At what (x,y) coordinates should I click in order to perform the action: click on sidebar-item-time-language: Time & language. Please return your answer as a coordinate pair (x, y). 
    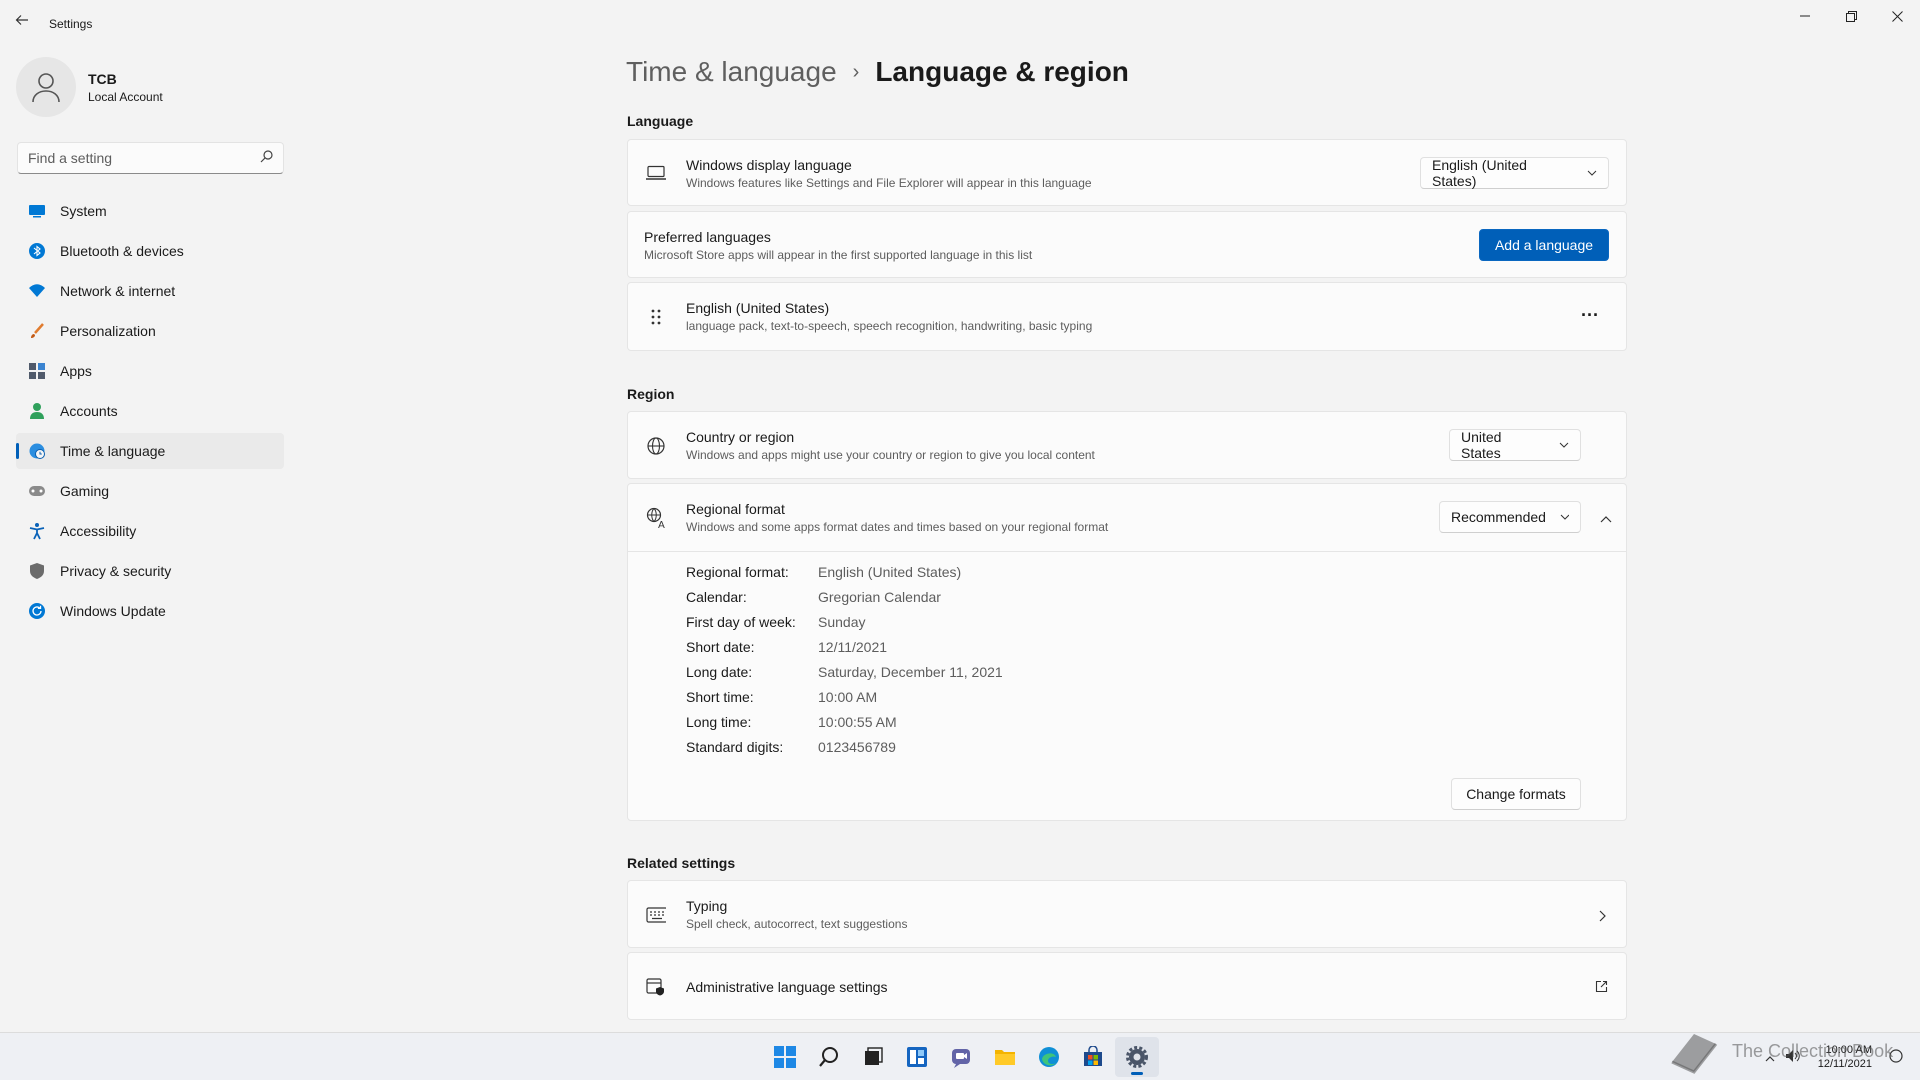
    Looking at the image, I should click on (150, 451).